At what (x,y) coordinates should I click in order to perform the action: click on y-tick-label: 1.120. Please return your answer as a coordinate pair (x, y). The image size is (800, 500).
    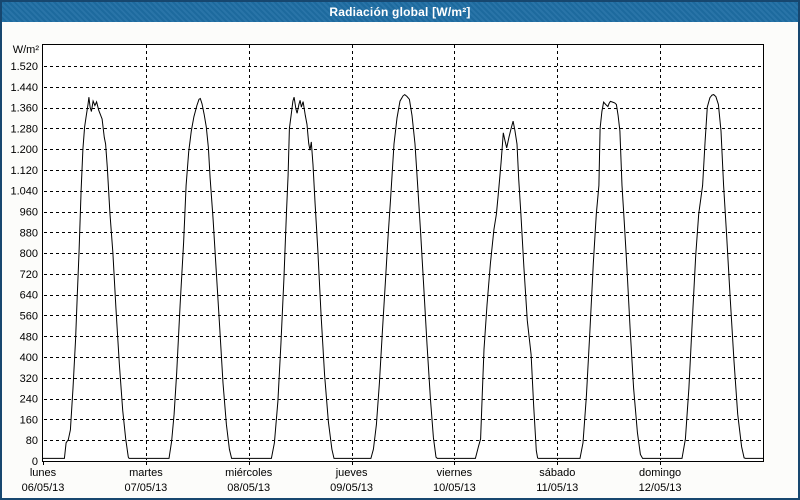
    Looking at the image, I should click on (24, 171).